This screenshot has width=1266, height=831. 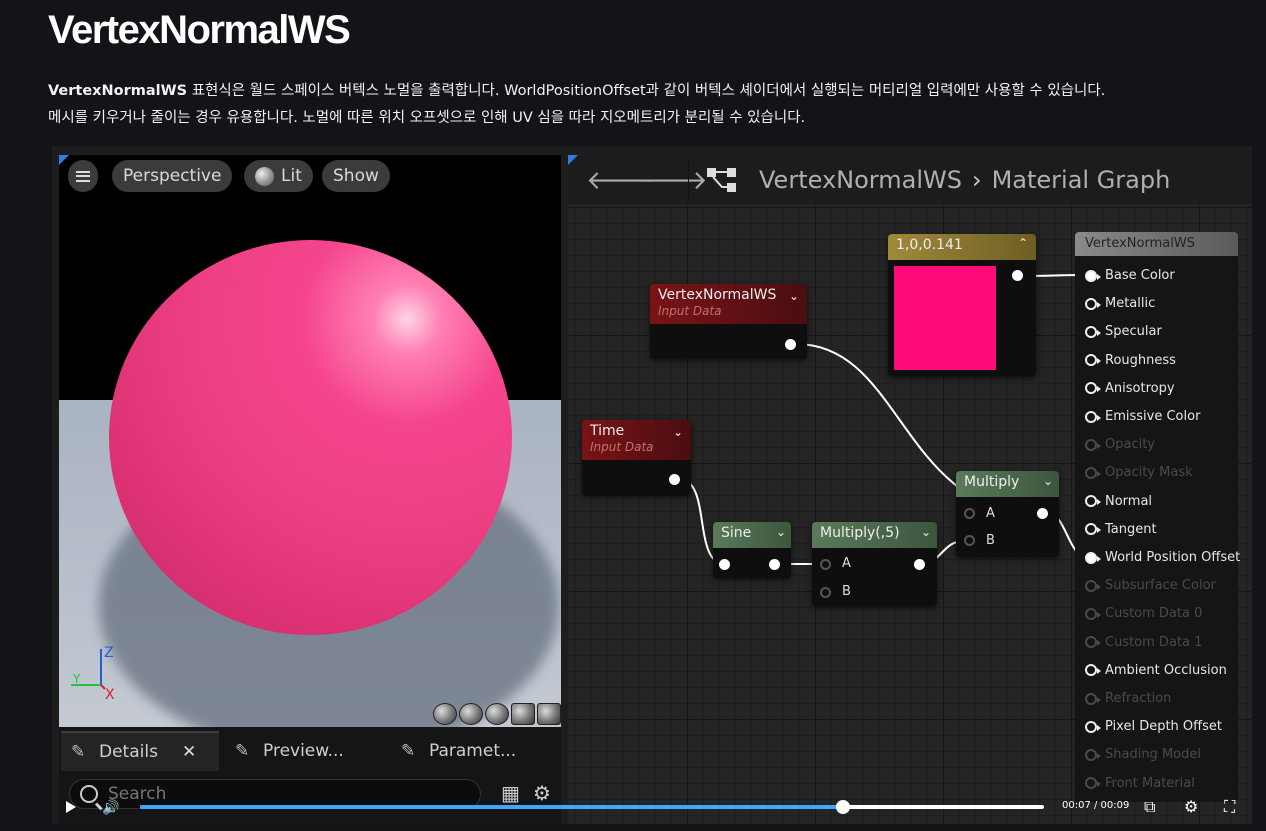 I want to click on node-header: VertexNormalWS, so click(x=1156, y=244).